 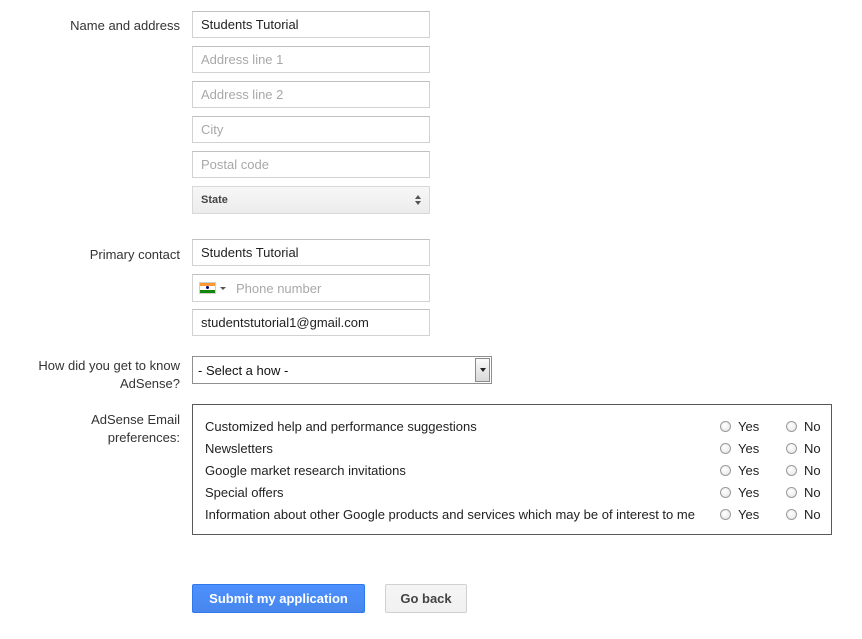 I want to click on pref-label: Special offers, so click(x=244, y=492).